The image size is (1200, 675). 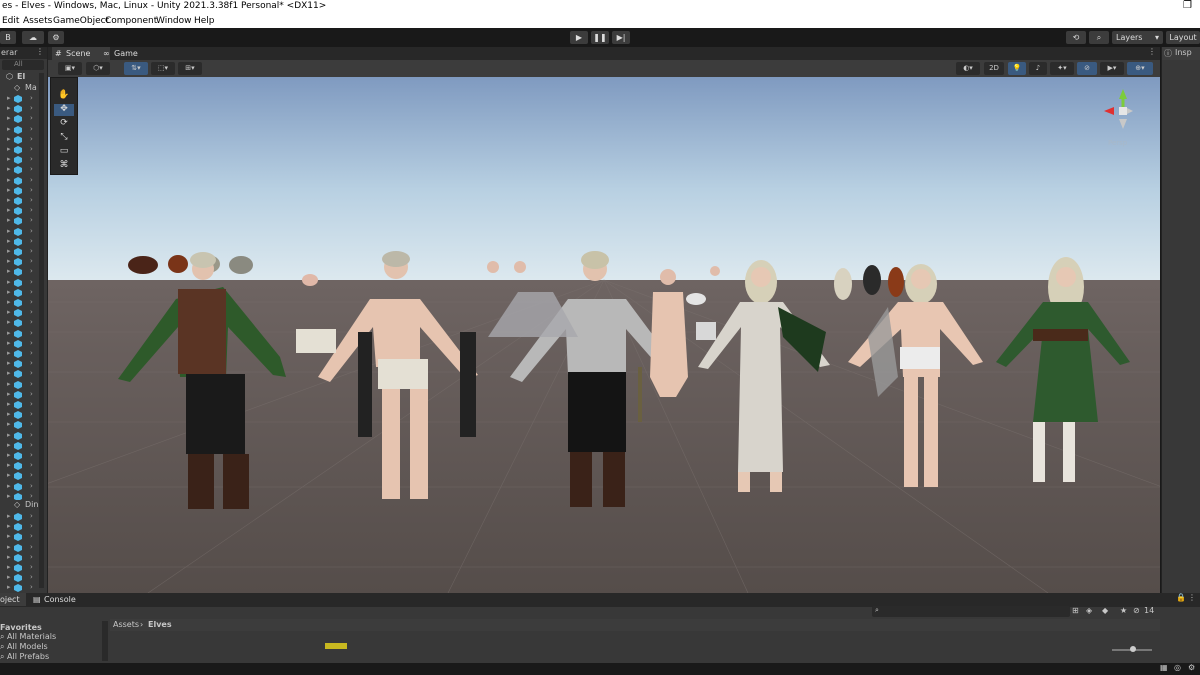 I want to click on gizmos-icon: ⊕▾, so click(x=1140, y=68).